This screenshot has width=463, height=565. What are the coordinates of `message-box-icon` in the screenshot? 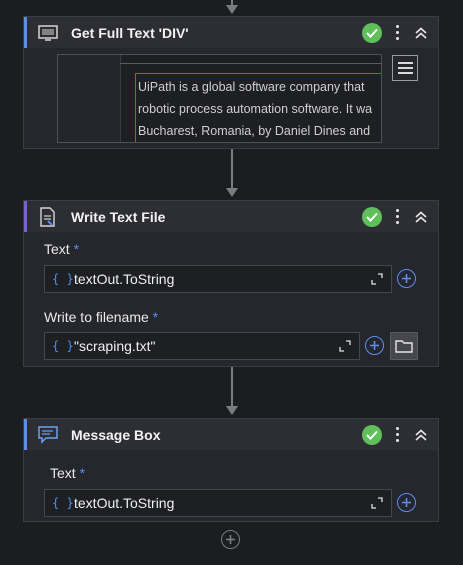 It's located at (48, 434).